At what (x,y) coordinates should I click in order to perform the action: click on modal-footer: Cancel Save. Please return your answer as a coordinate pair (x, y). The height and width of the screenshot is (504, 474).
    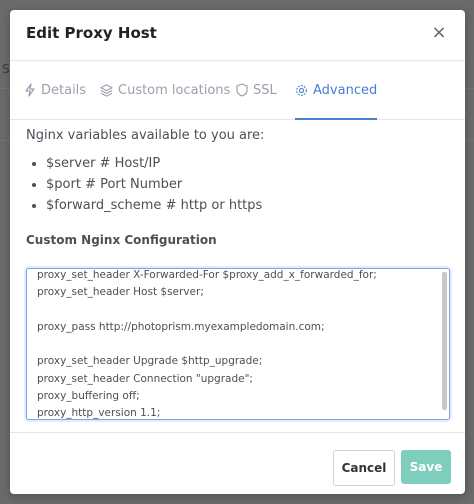
    Looking at the image, I should click on (237, 463).